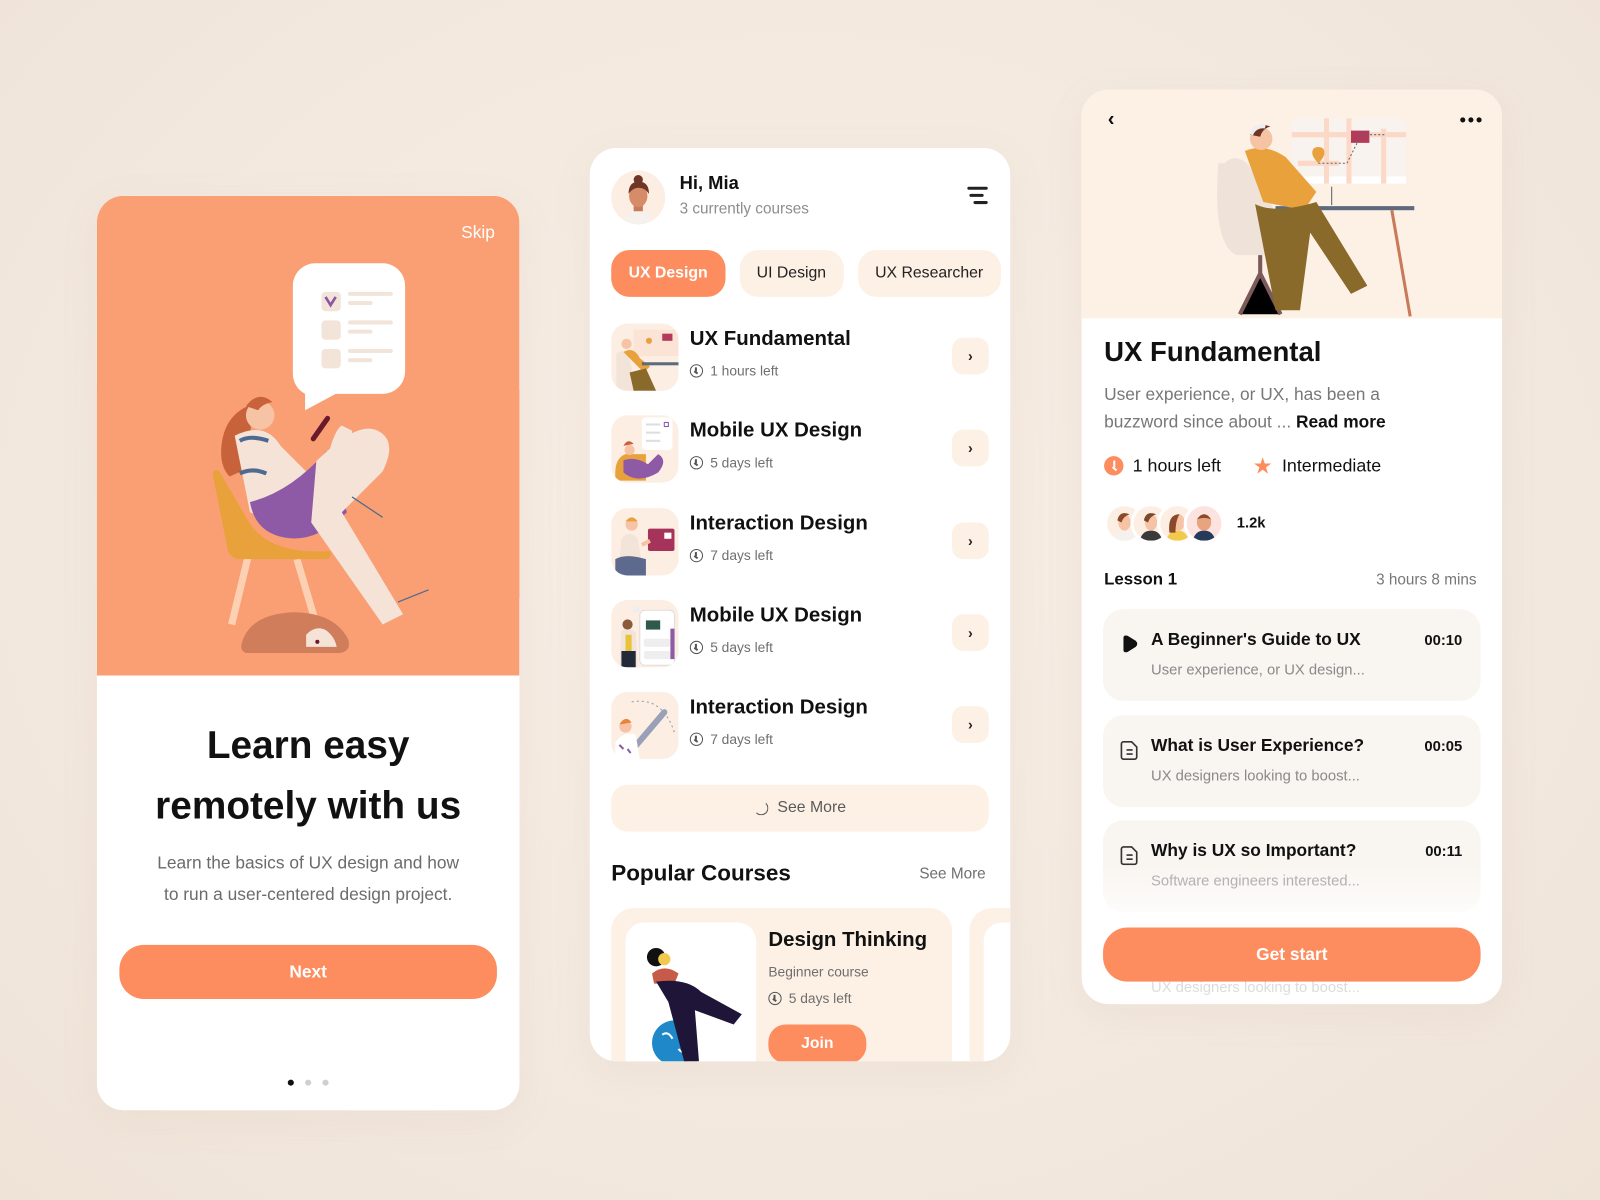  What do you see at coordinates (744, 371) in the screenshot?
I see `course-time-left: 1 hours left` at bounding box center [744, 371].